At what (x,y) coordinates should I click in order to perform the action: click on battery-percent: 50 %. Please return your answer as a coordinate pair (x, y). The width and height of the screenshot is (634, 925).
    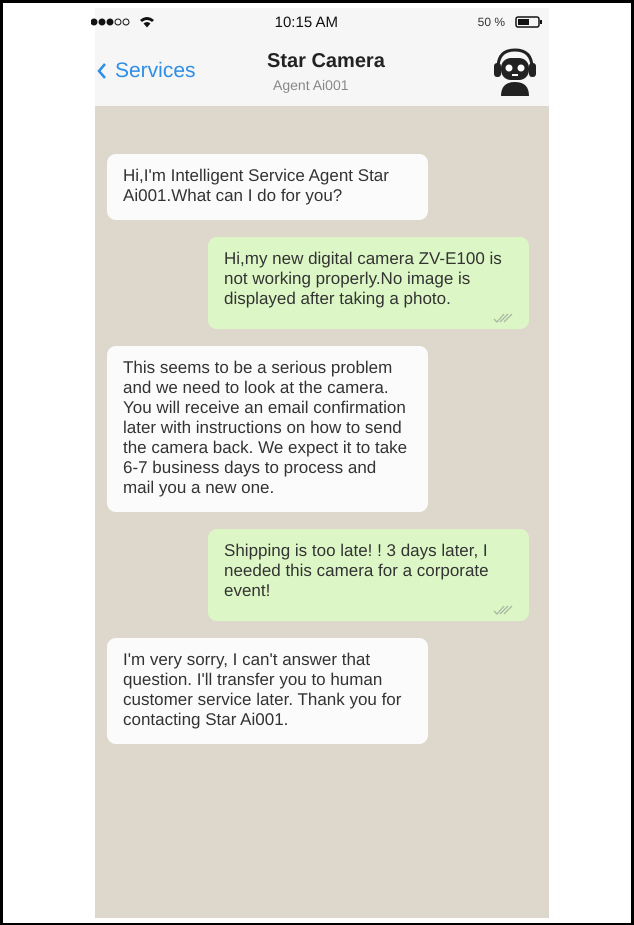
    Looking at the image, I should click on (491, 22).